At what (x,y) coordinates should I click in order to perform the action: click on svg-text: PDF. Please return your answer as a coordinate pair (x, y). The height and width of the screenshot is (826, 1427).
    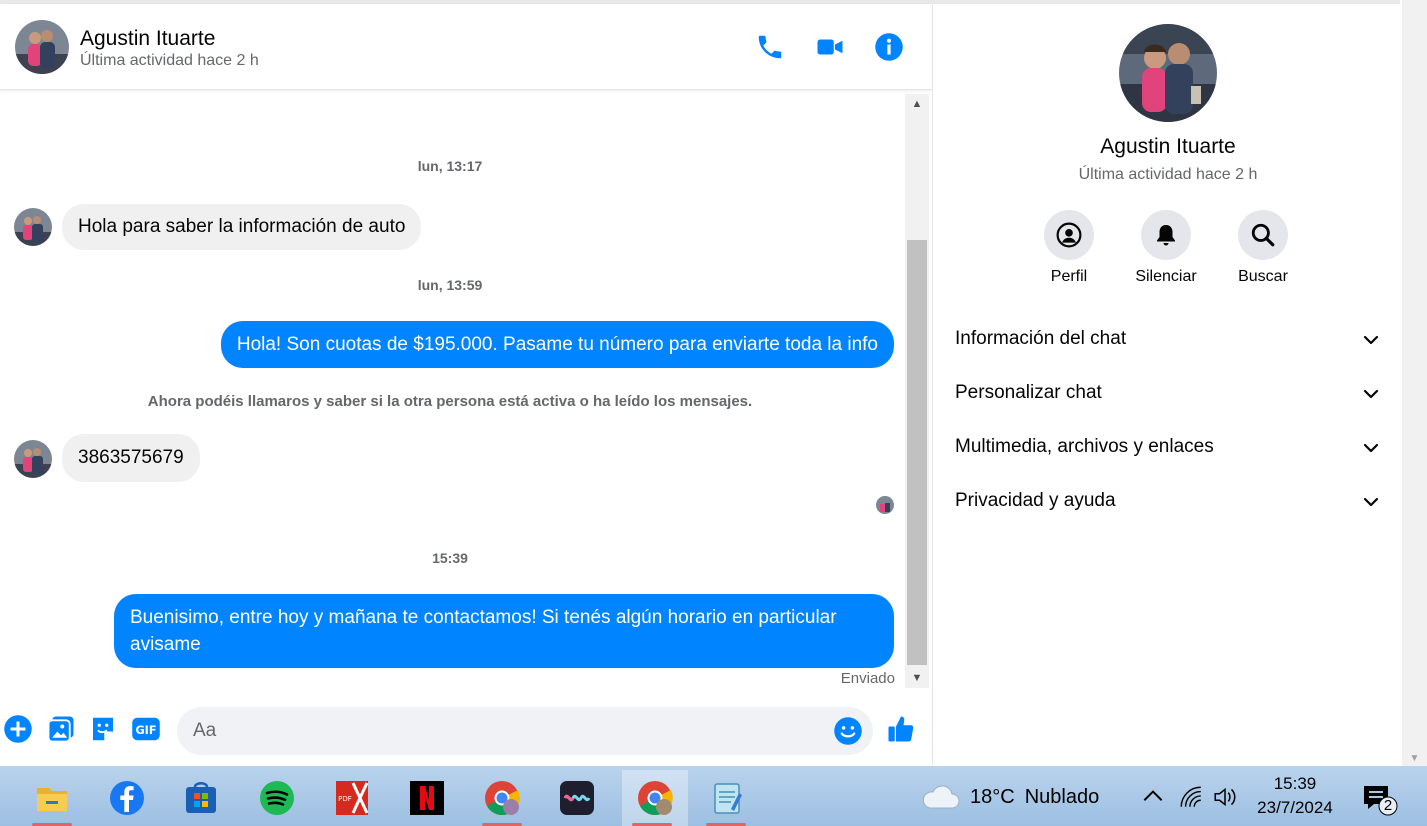
    Looking at the image, I should click on (345, 799).